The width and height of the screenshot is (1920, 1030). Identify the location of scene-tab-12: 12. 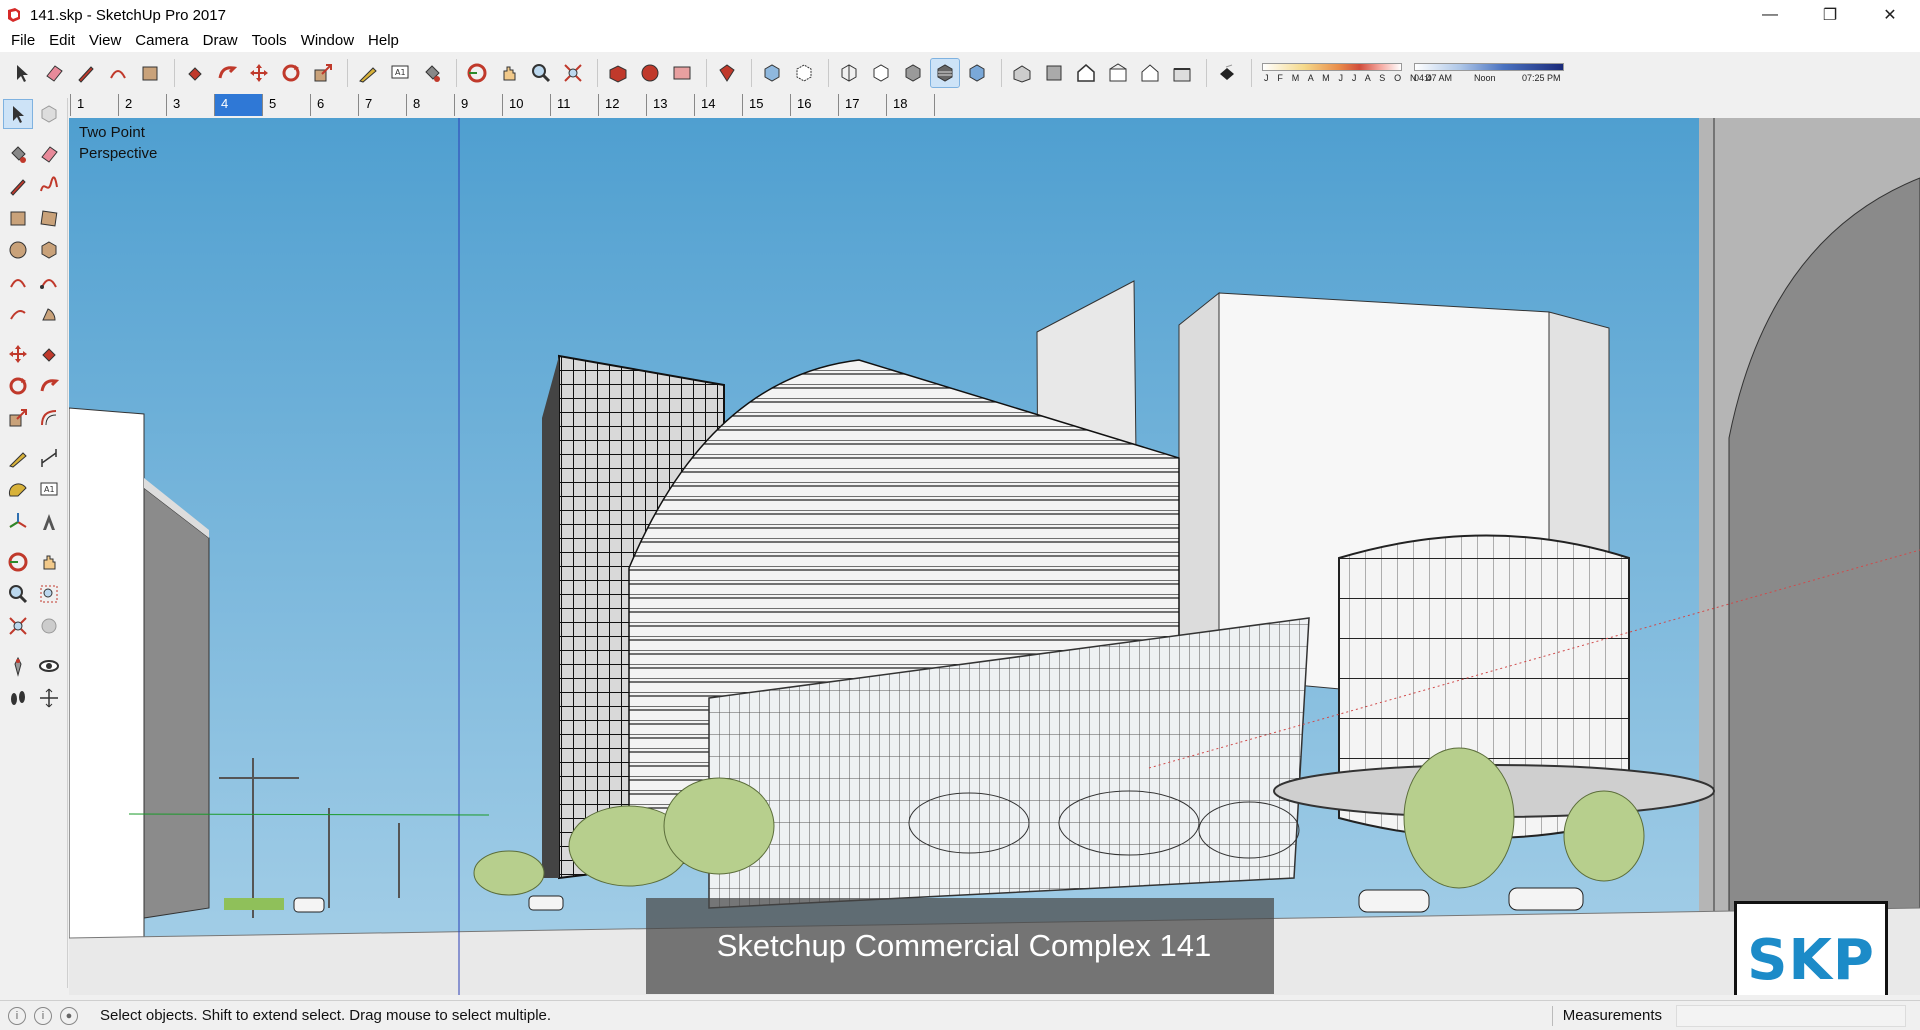
(622, 105).